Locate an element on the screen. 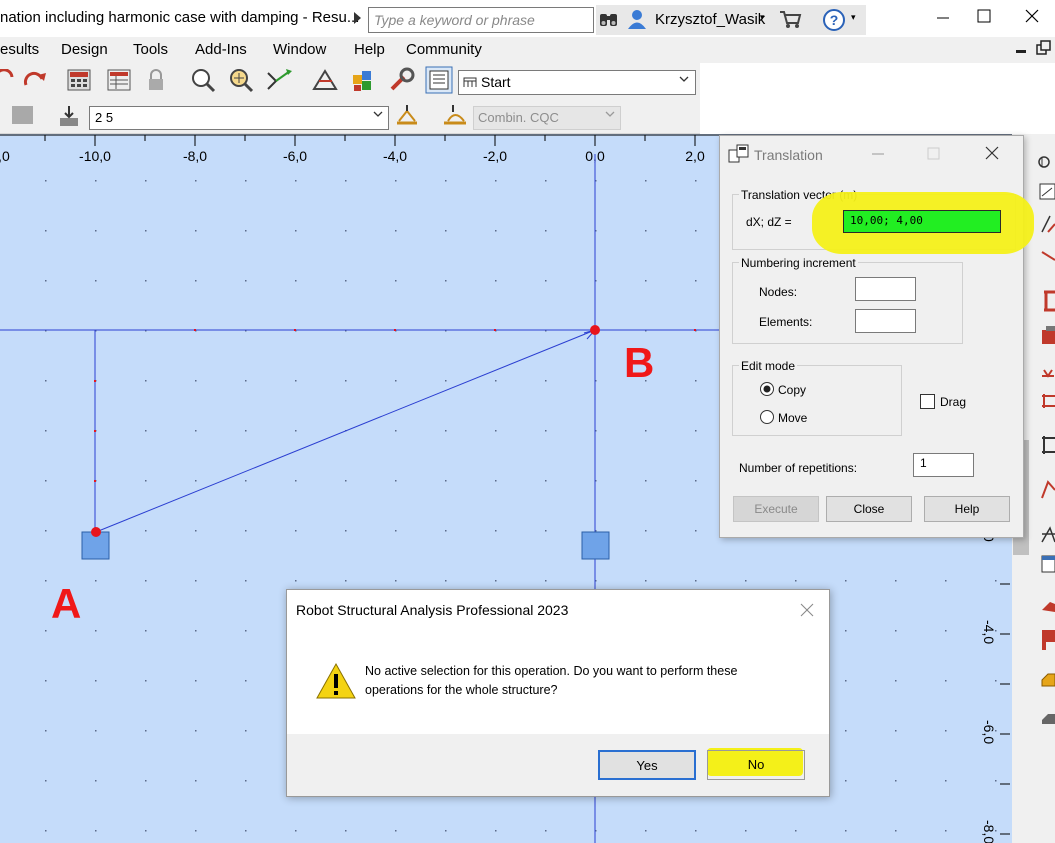 This screenshot has width=1055, height=843. drag-checkbox is located at coordinates (927, 401).